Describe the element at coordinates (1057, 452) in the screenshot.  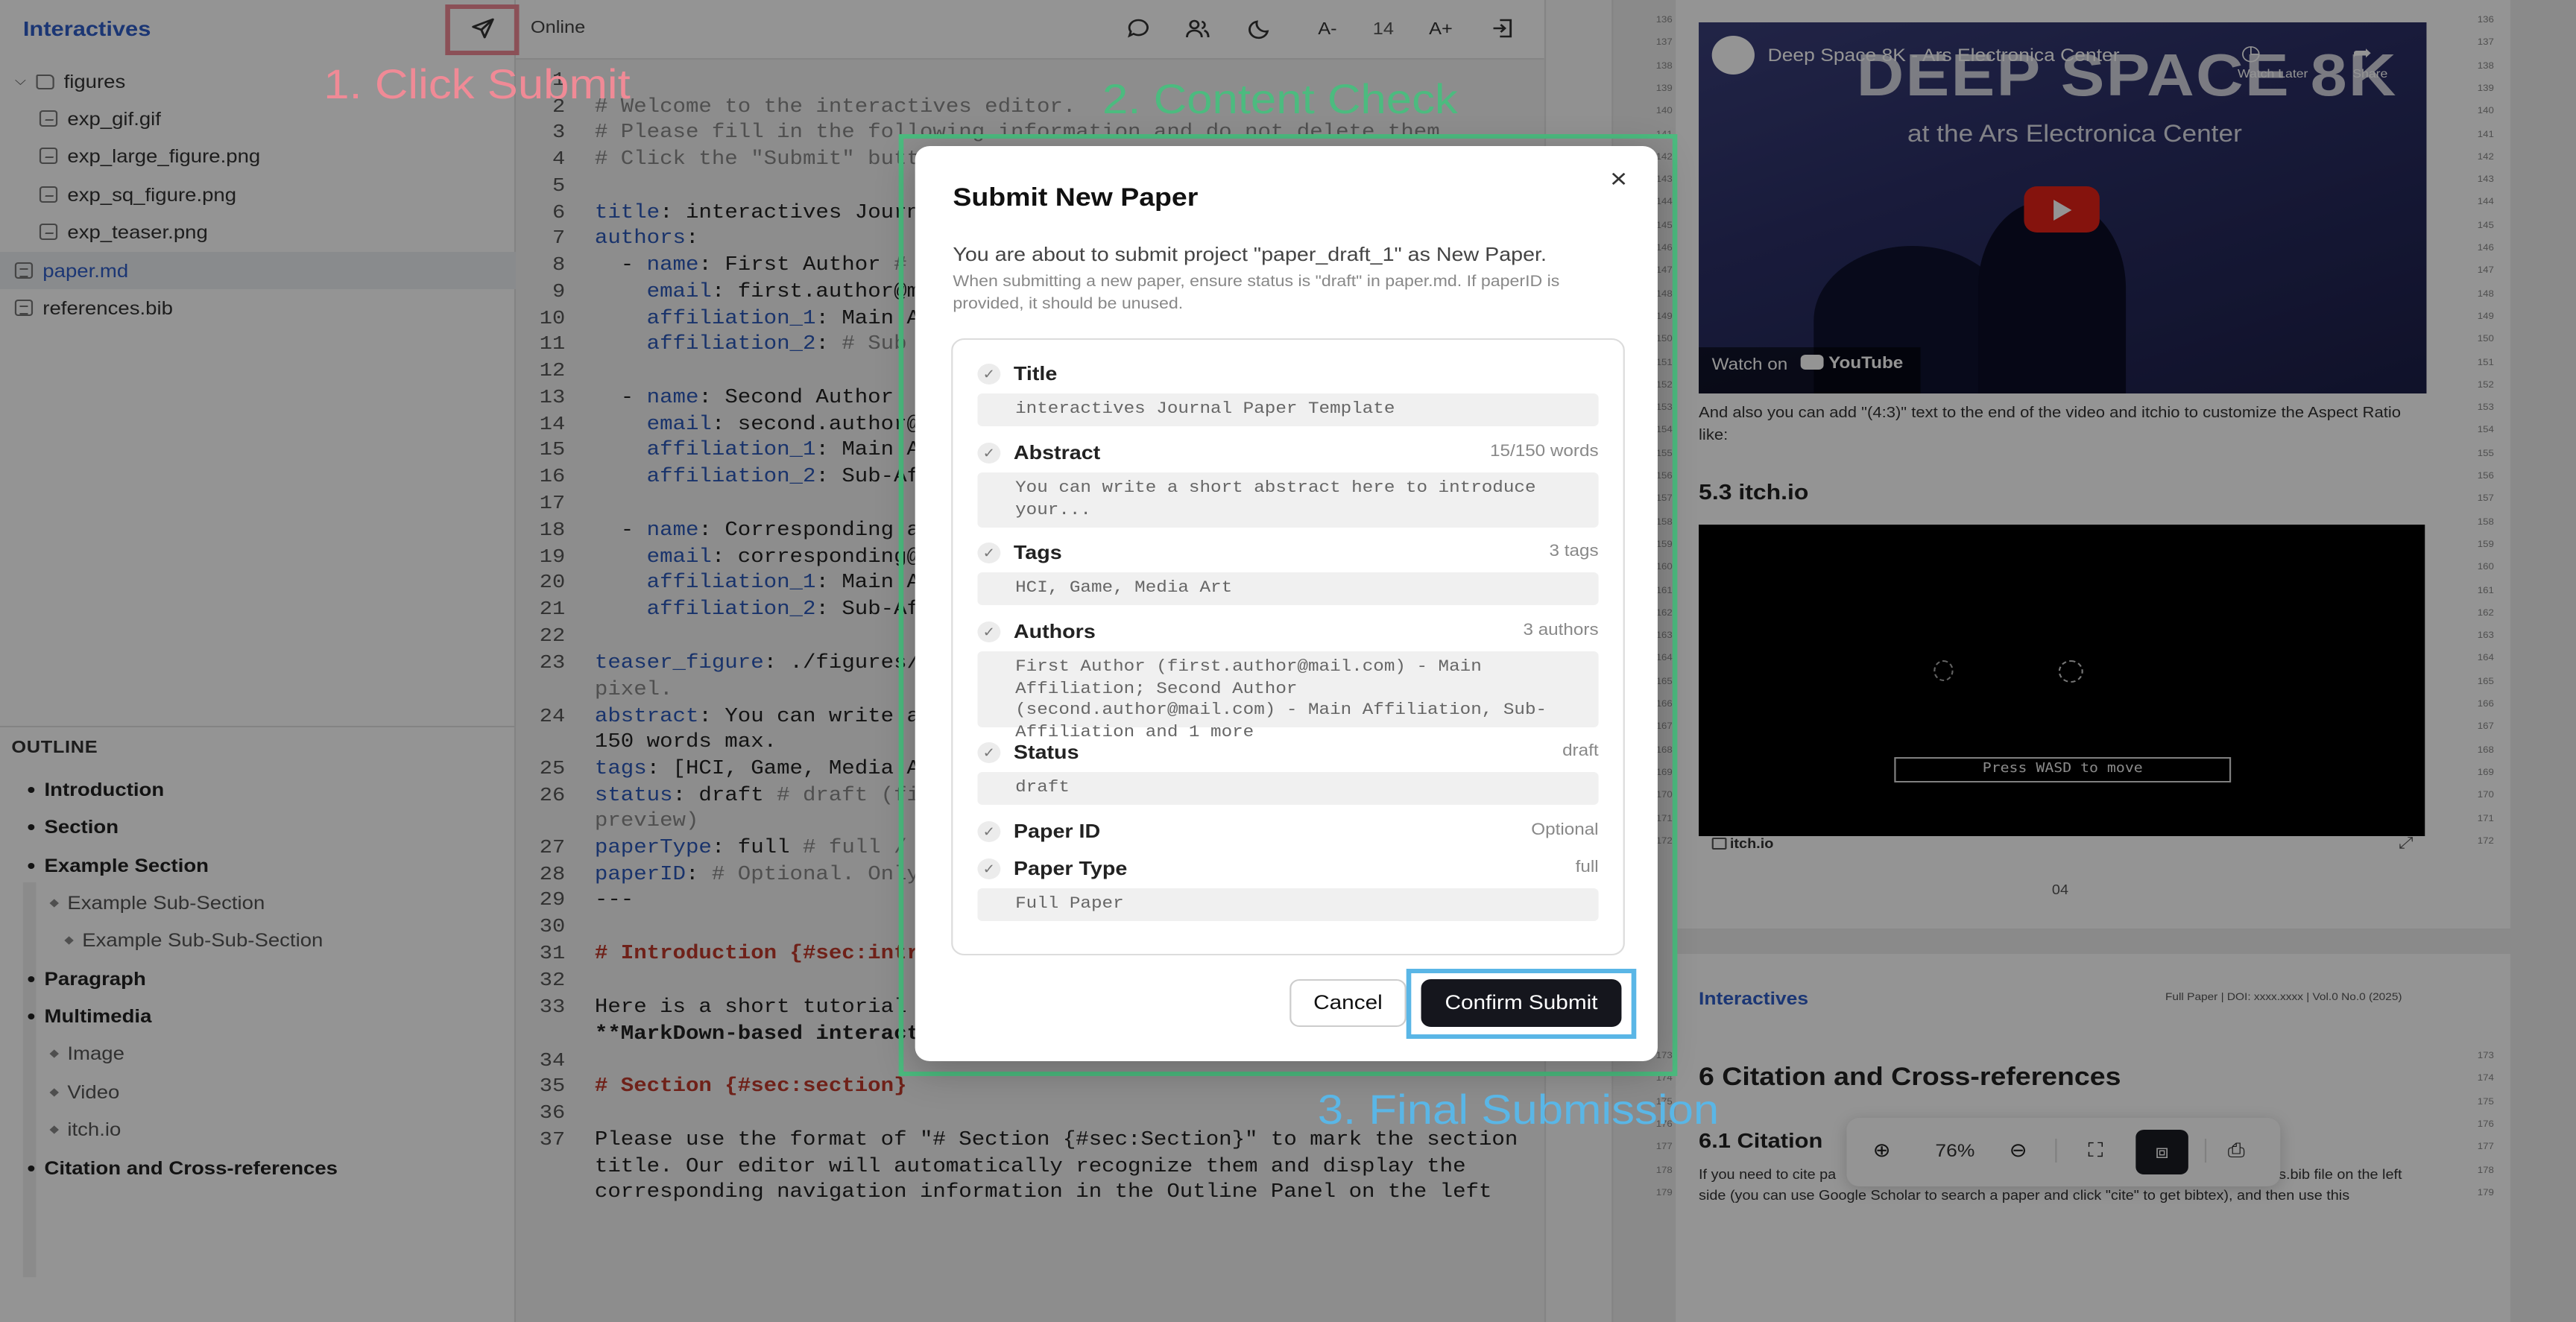
I see `field-label: Abstract` at that location.